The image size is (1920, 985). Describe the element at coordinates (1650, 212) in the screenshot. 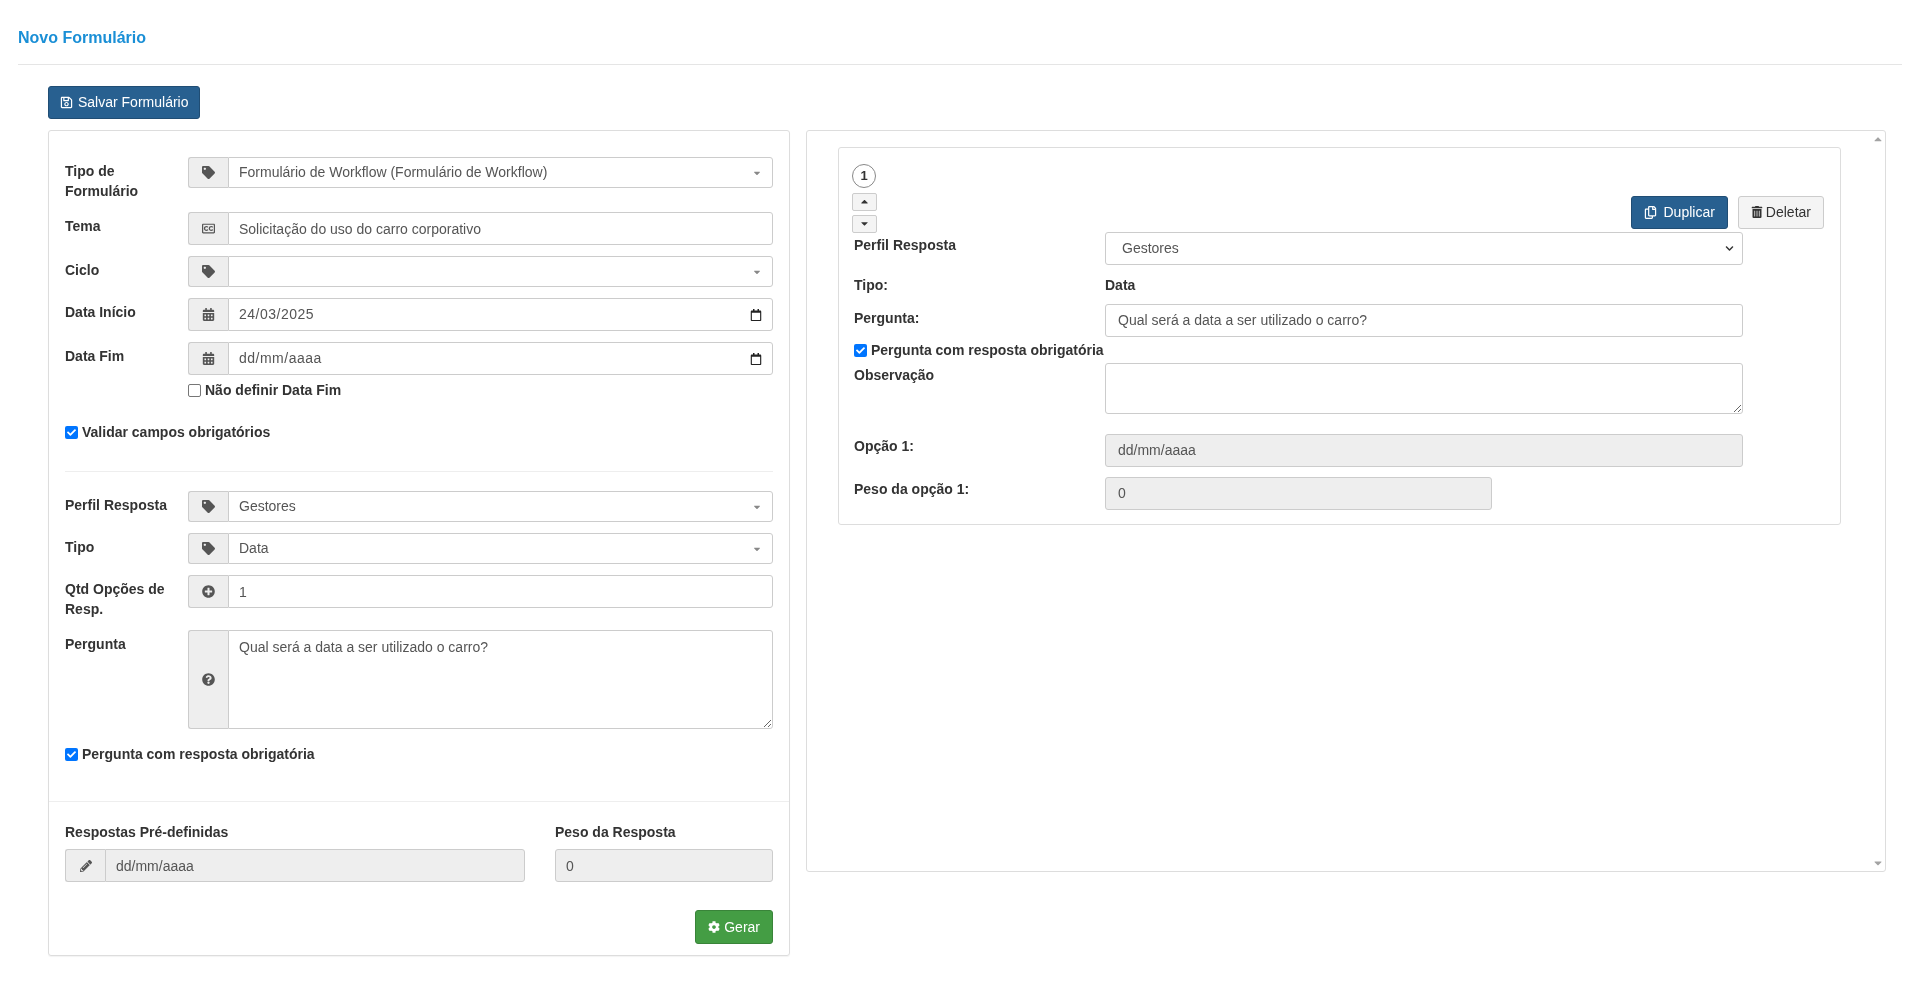

I see `copy-icon` at that location.